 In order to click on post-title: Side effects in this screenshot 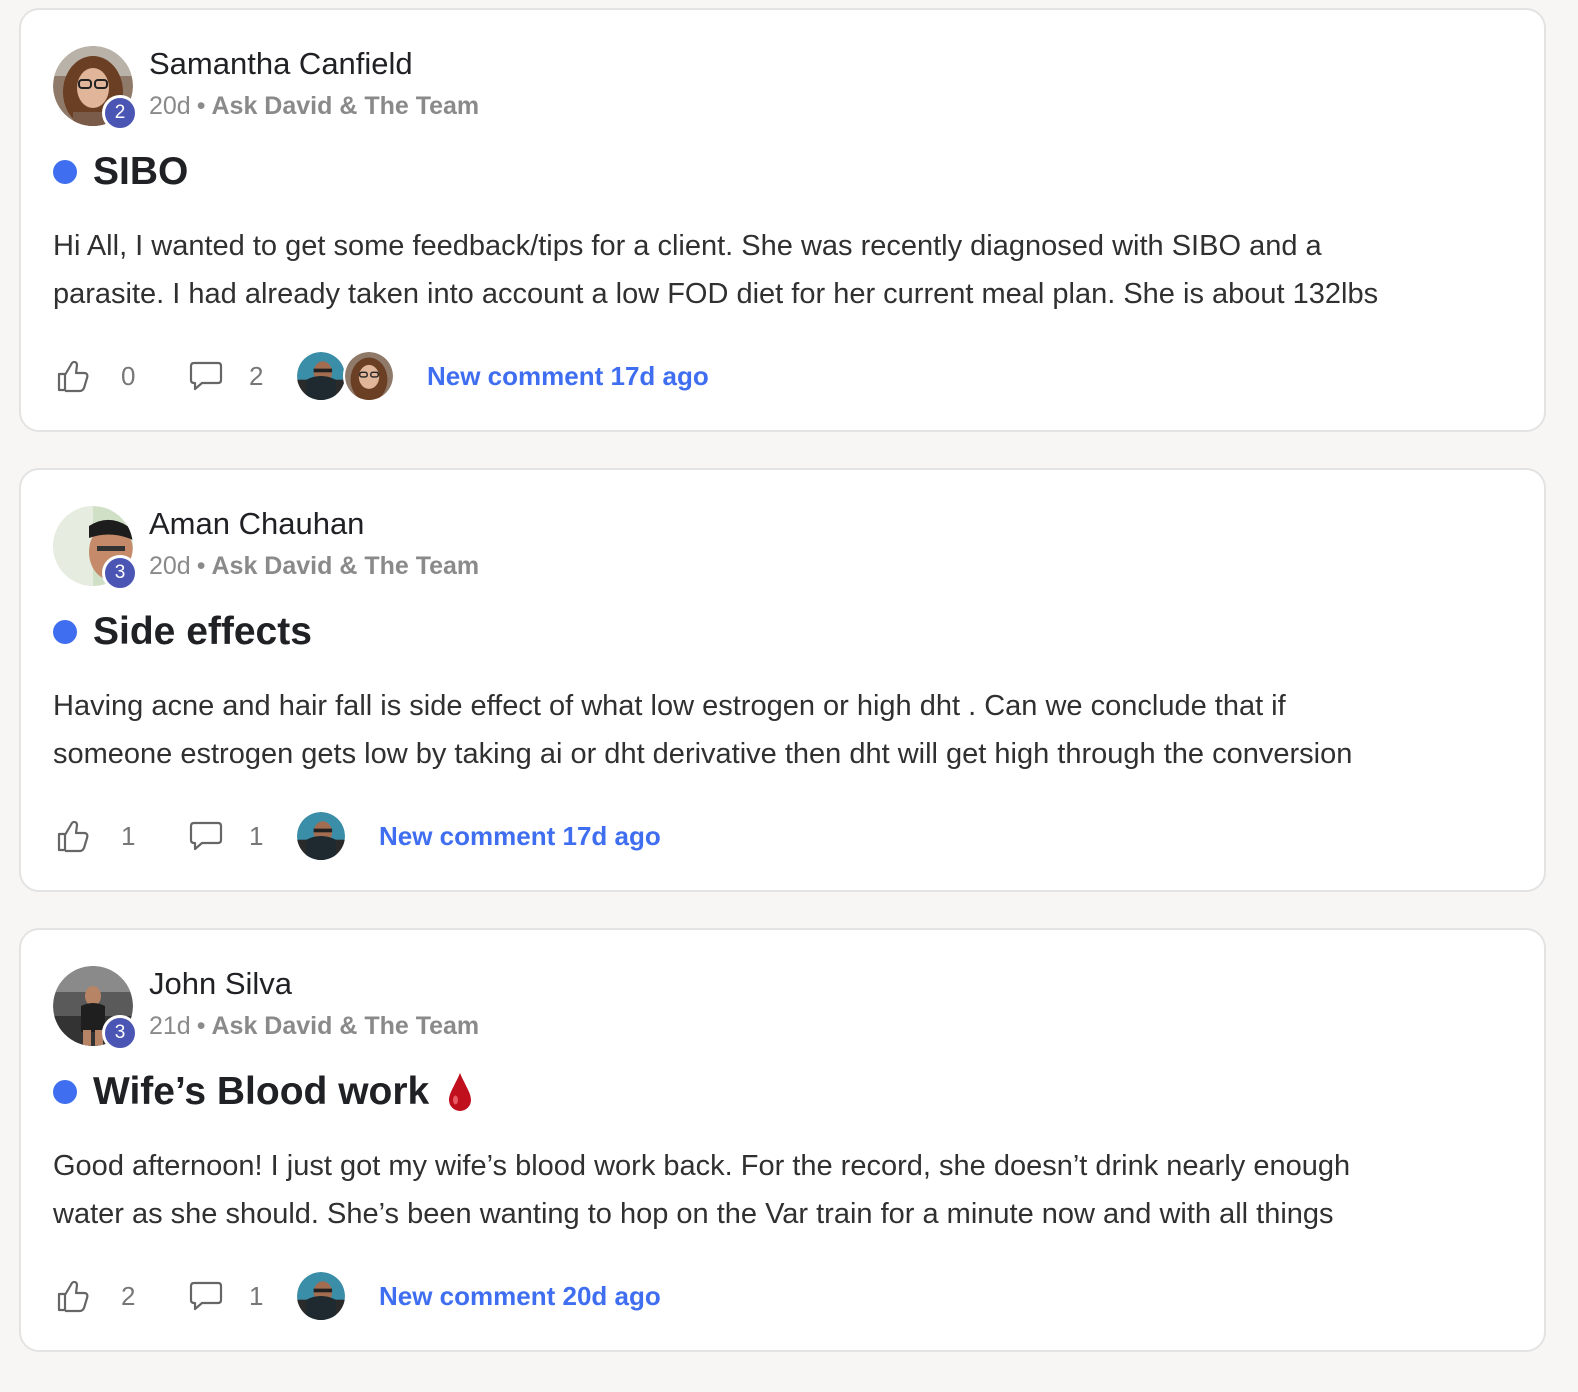, I will do `click(202, 632)`.